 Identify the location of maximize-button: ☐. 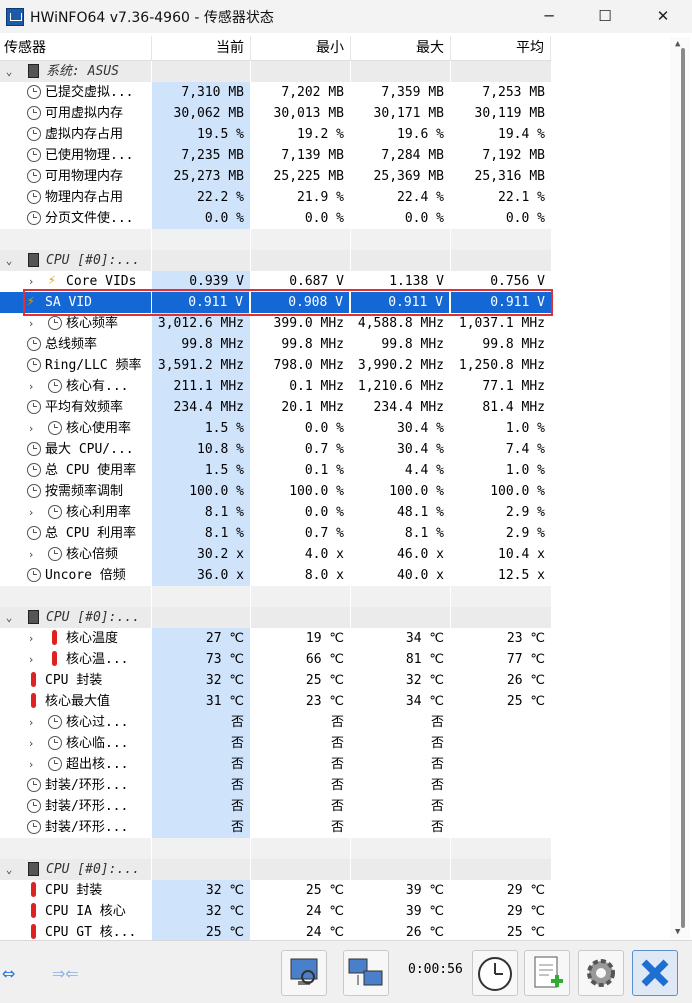
(605, 16).